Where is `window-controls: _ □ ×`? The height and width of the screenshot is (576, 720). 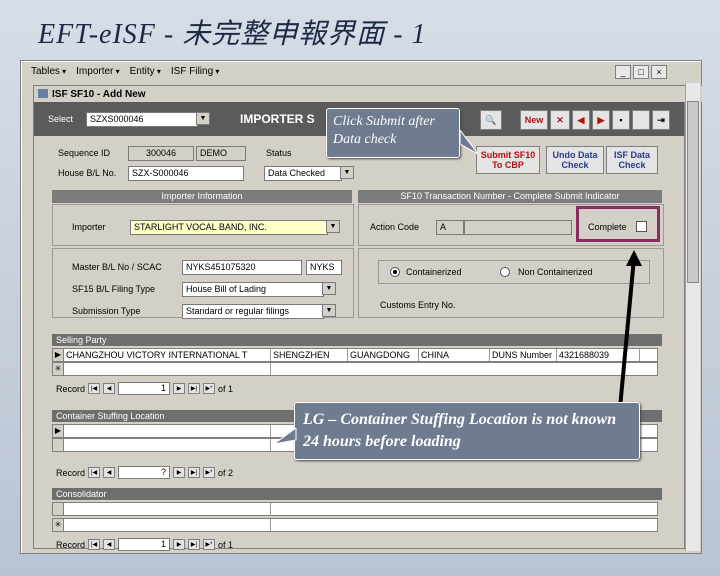
window-controls: _ □ × is located at coordinates (641, 72).